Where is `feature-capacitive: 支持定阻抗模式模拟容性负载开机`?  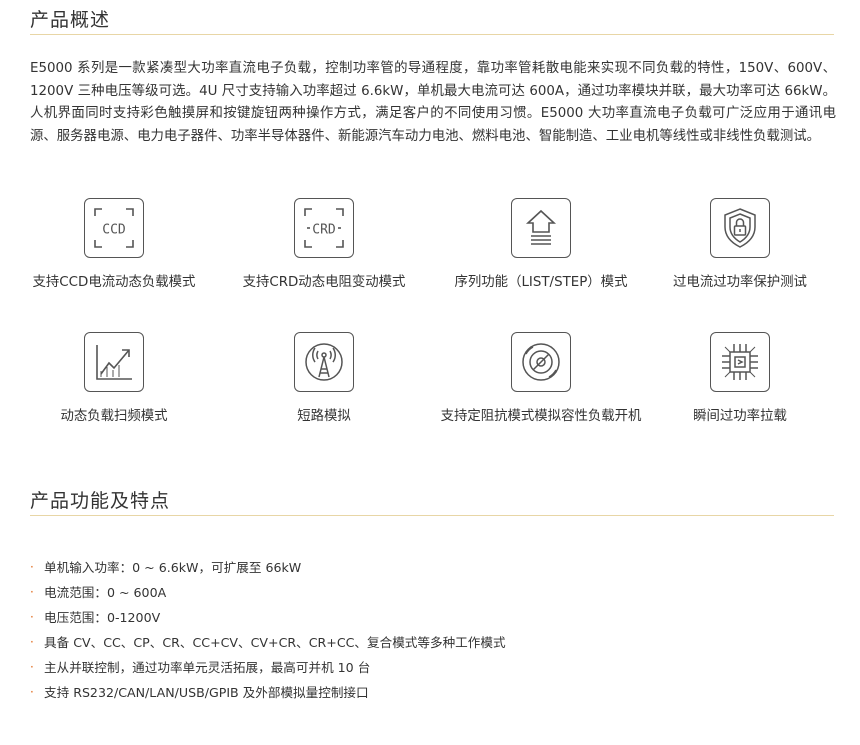 feature-capacitive: 支持定阻抗模式模拟容性负载开机 is located at coordinates (541, 378).